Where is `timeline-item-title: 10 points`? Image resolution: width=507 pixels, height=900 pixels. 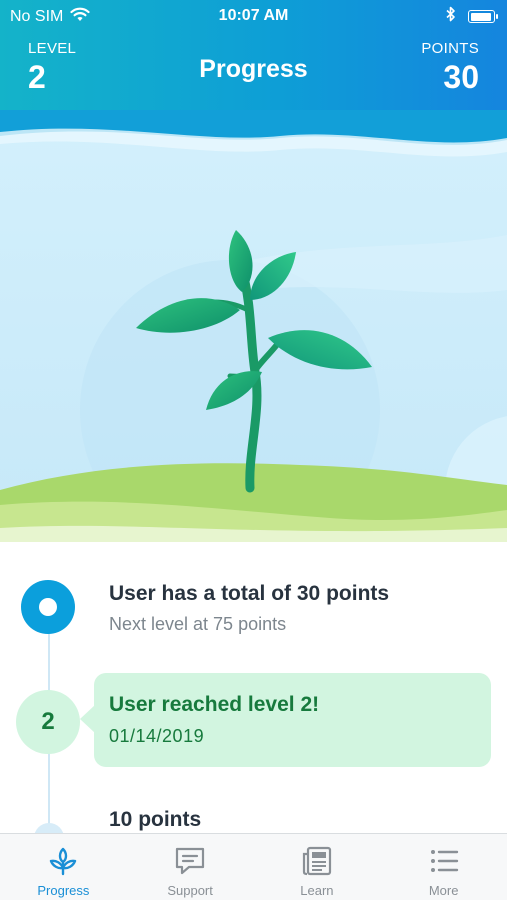
timeline-item-title: 10 points is located at coordinates (155, 819).